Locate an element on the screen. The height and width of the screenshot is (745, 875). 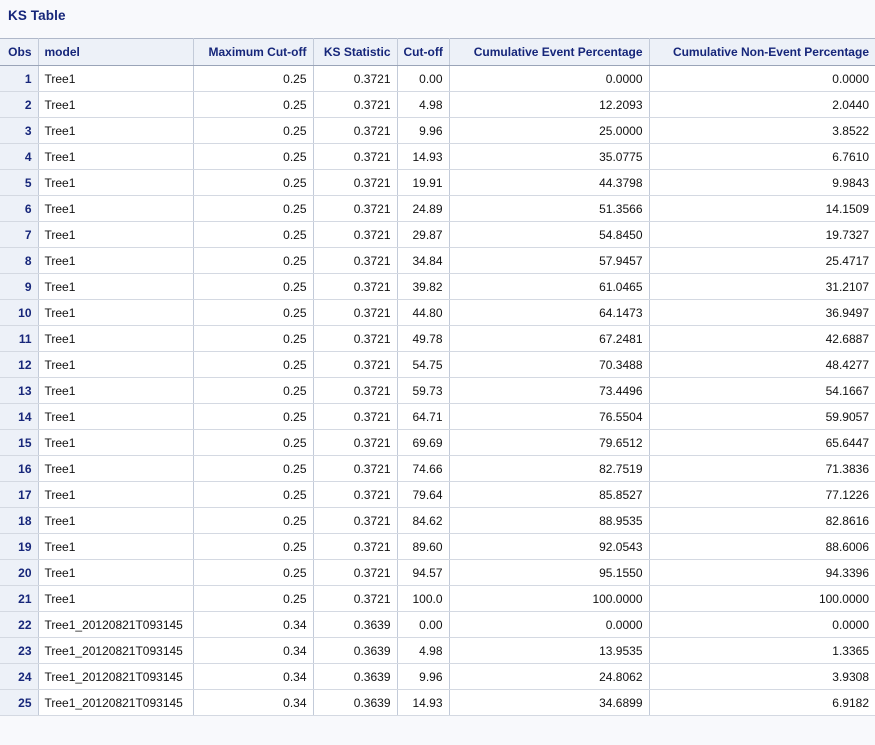
cell-cnep: 31.2107 is located at coordinates (762, 286).